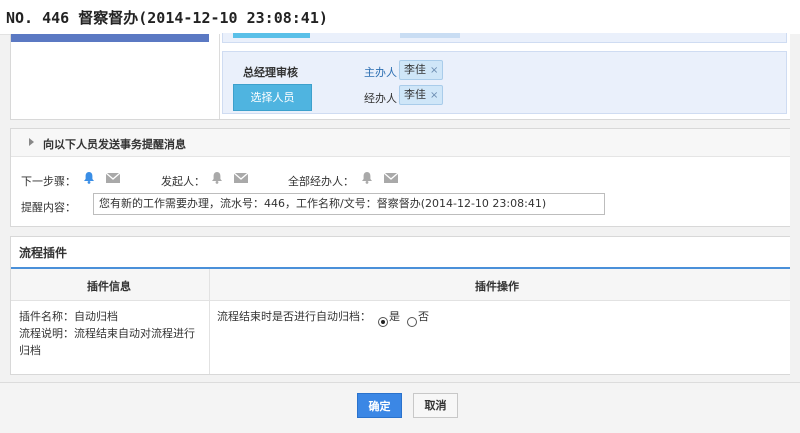 The width and height of the screenshot is (800, 433). I want to click on stage-title: 总经理审核, so click(270, 72).